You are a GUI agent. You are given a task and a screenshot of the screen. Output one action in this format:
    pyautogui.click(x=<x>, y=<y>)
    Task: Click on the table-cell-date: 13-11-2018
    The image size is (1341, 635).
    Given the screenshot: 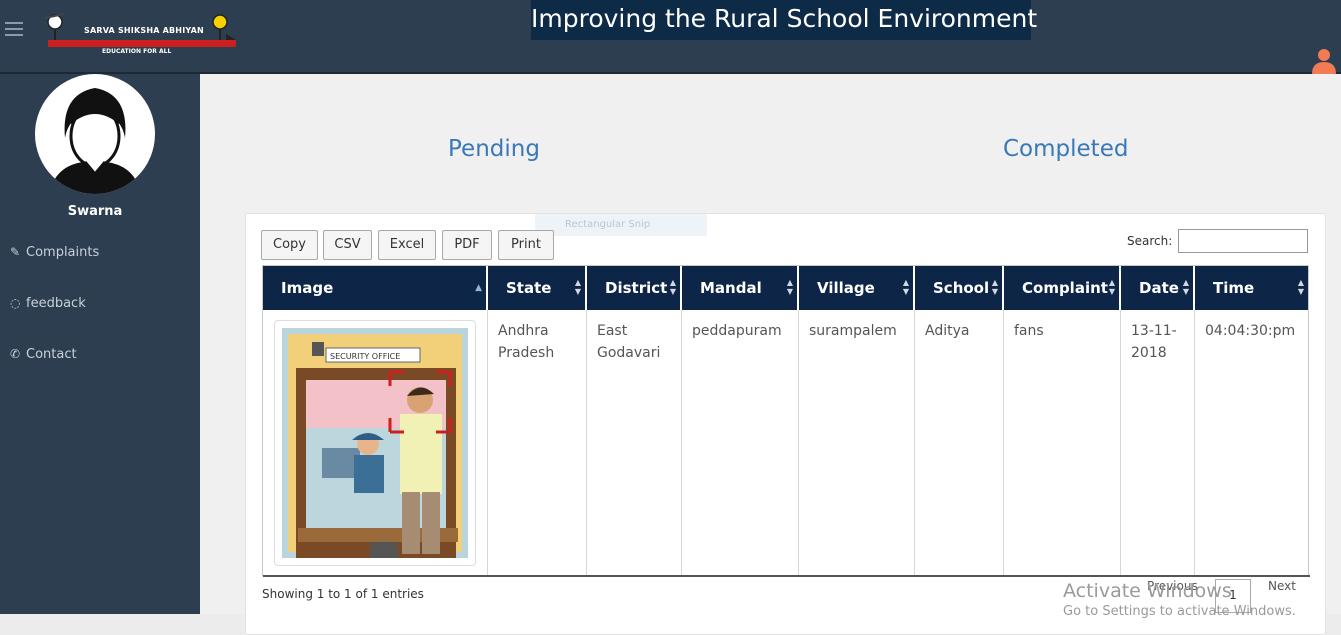 What is the action you would take?
    pyautogui.click(x=1158, y=442)
    